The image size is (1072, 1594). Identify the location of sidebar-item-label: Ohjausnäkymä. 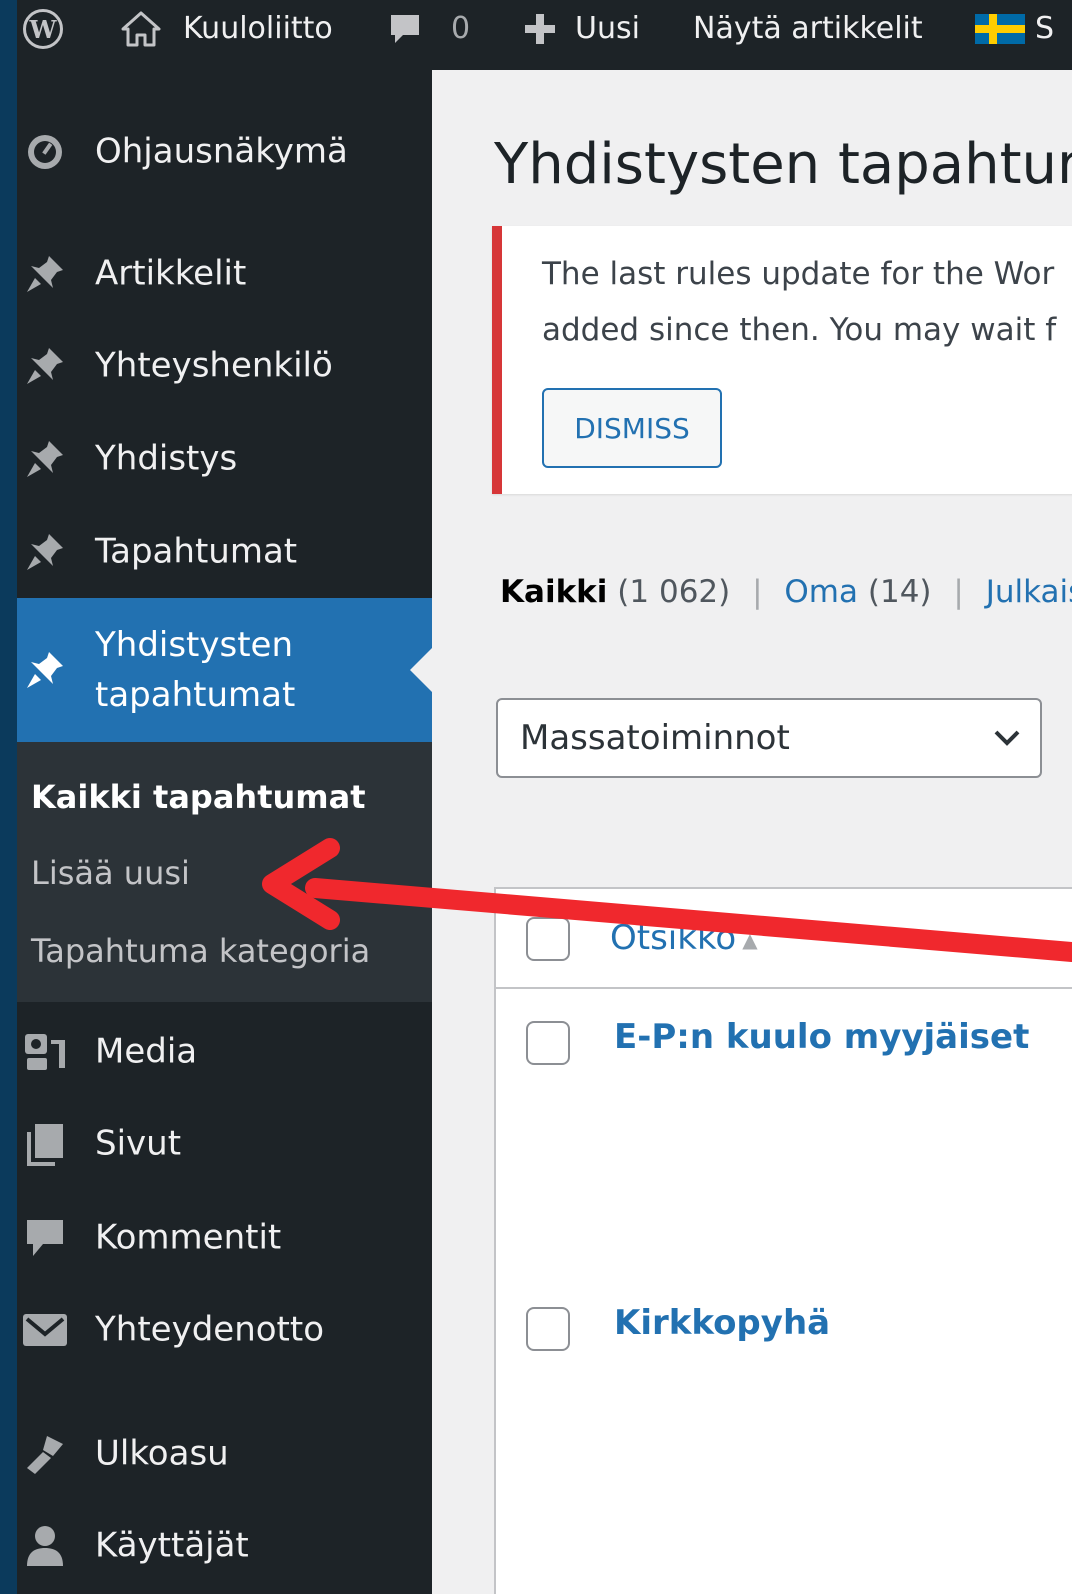
(221, 151).